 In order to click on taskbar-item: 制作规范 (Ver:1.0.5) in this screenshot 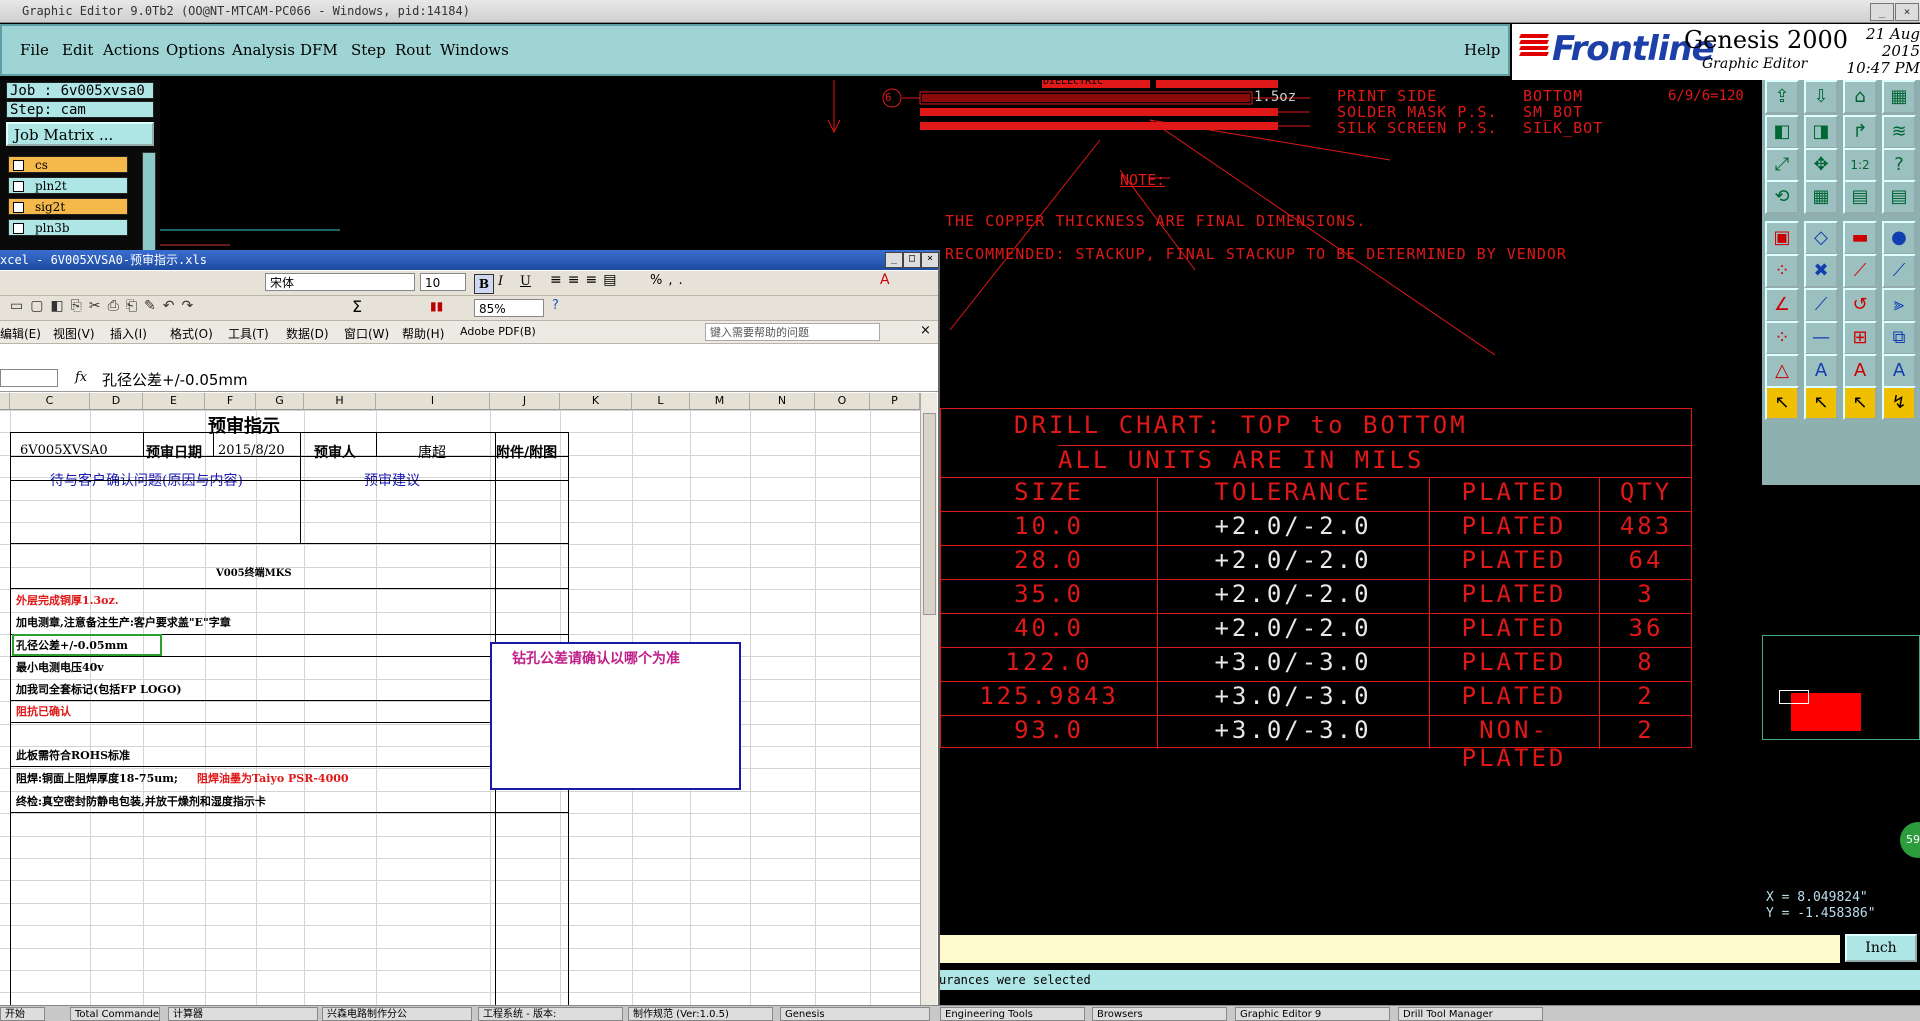, I will do `click(700, 1014)`.